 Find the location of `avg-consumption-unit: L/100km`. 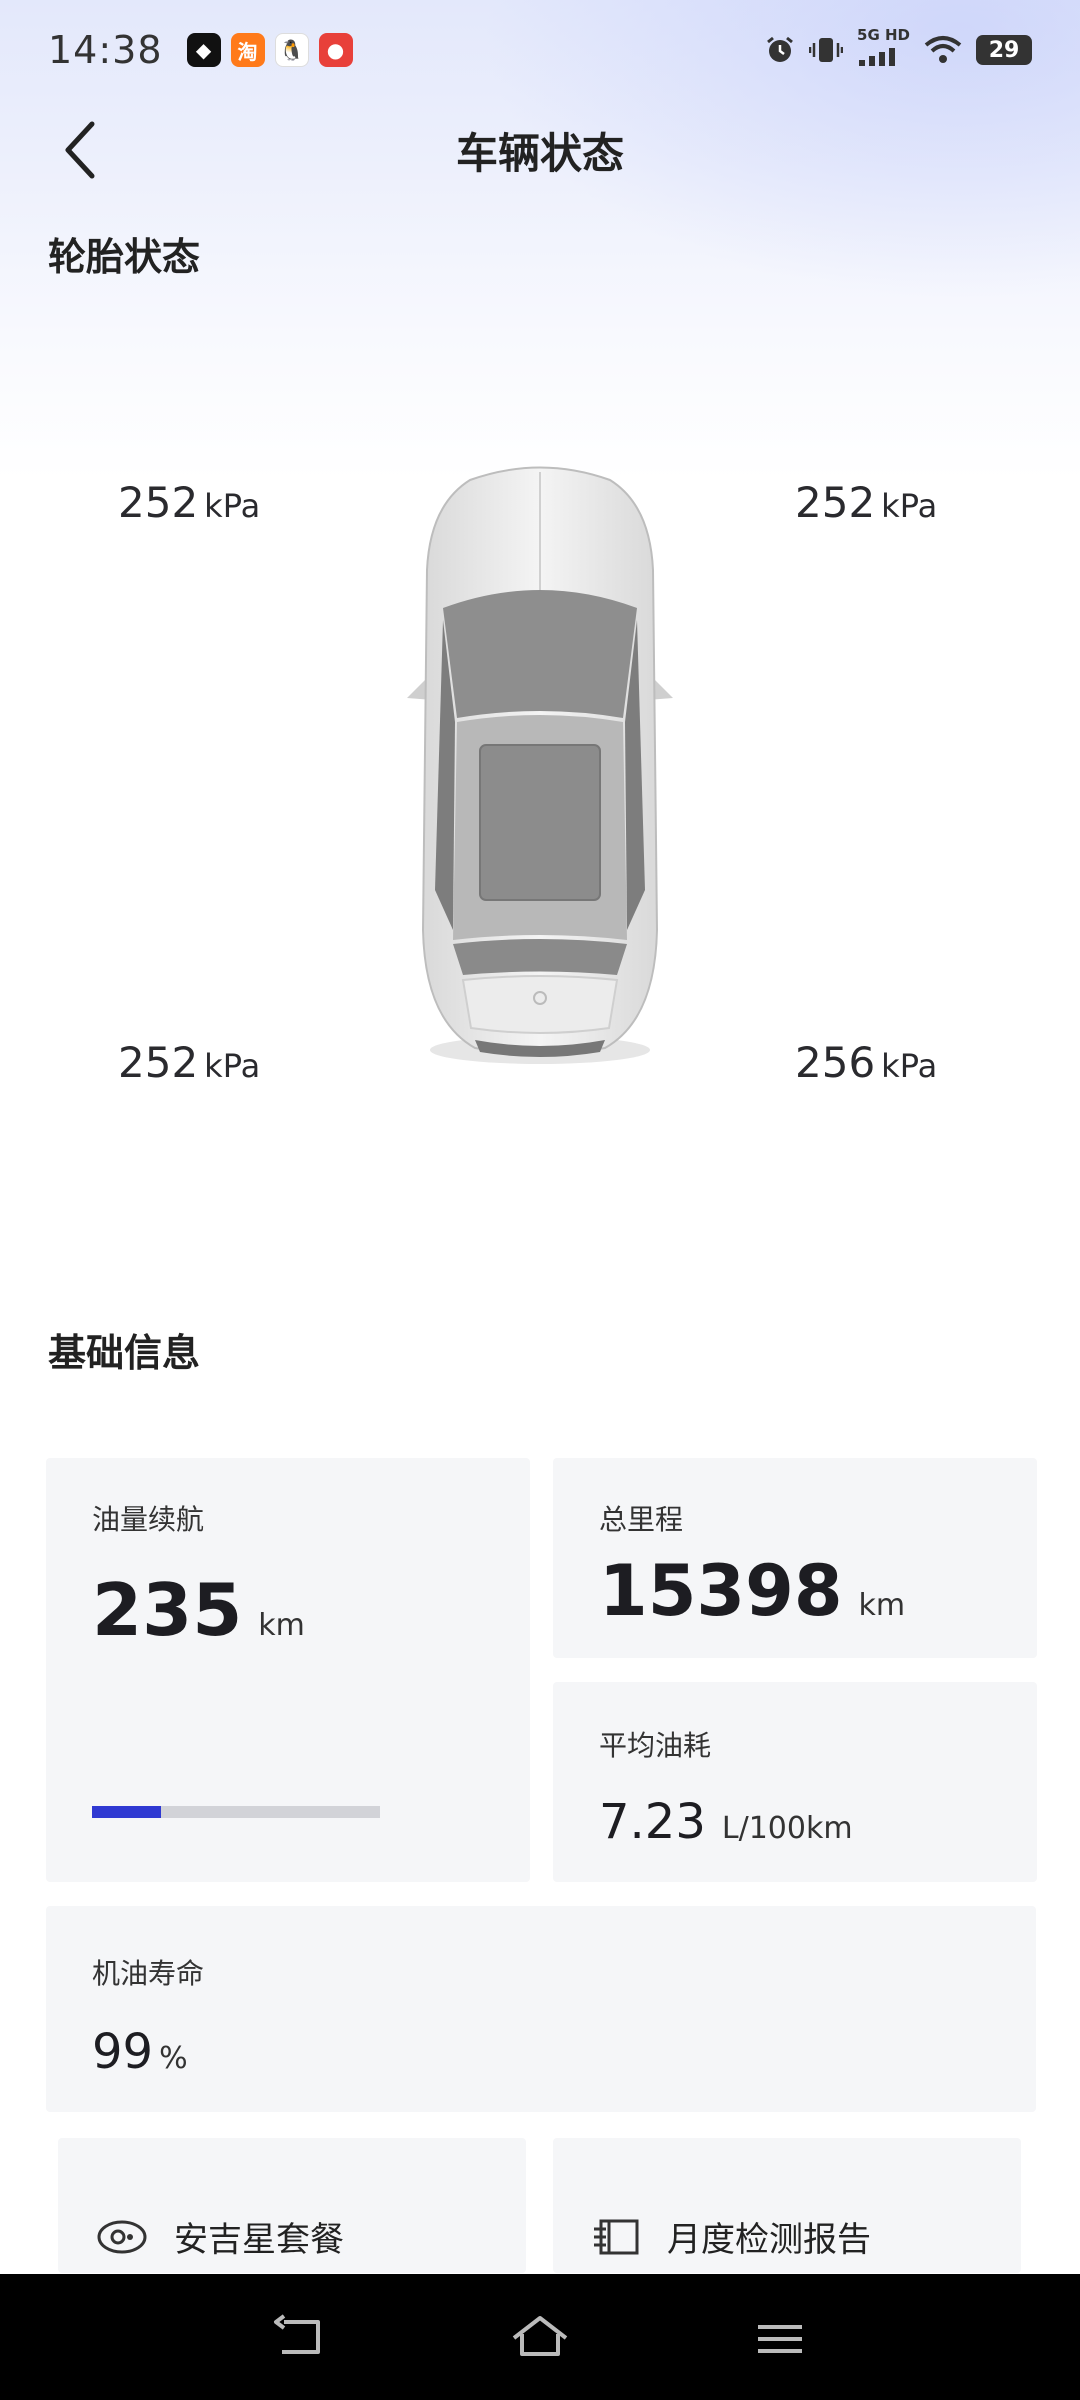

avg-consumption-unit: L/100km is located at coordinates (787, 1828).